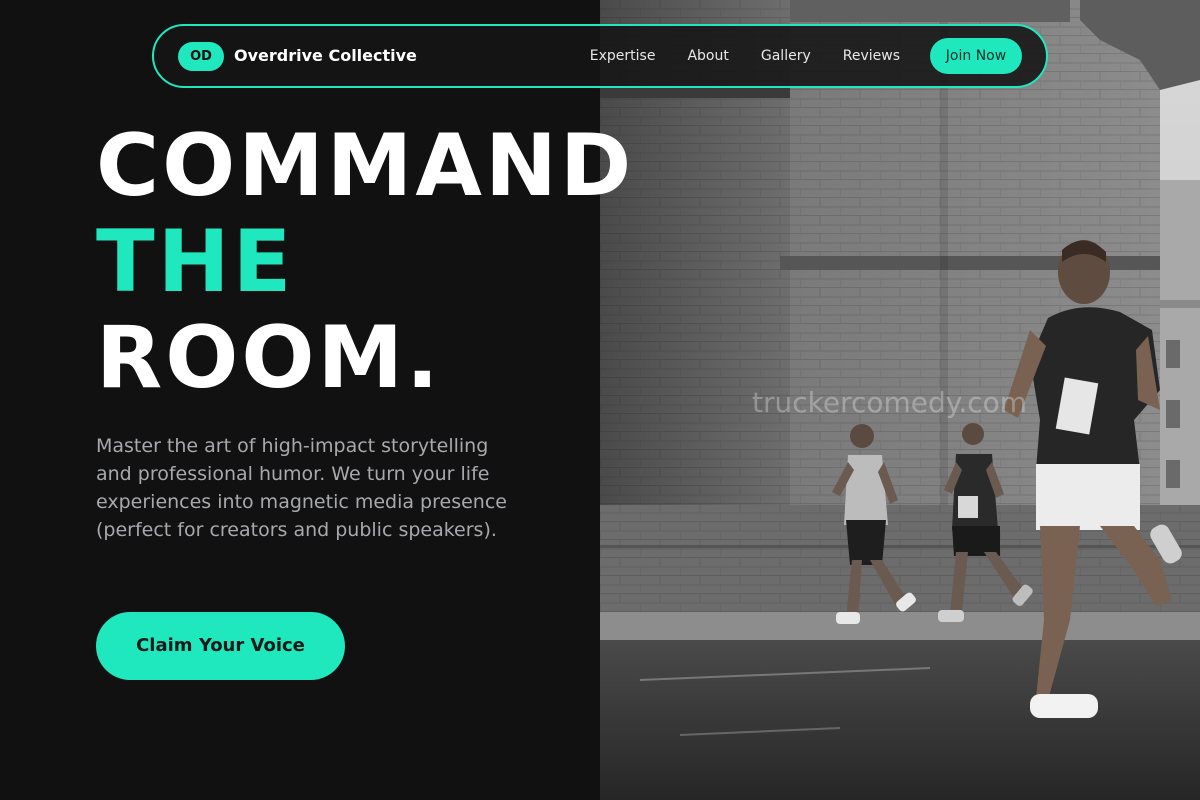 The height and width of the screenshot is (800, 1200). What do you see at coordinates (871, 56) in the screenshot?
I see `nav-link-reviews: Reviews` at bounding box center [871, 56].